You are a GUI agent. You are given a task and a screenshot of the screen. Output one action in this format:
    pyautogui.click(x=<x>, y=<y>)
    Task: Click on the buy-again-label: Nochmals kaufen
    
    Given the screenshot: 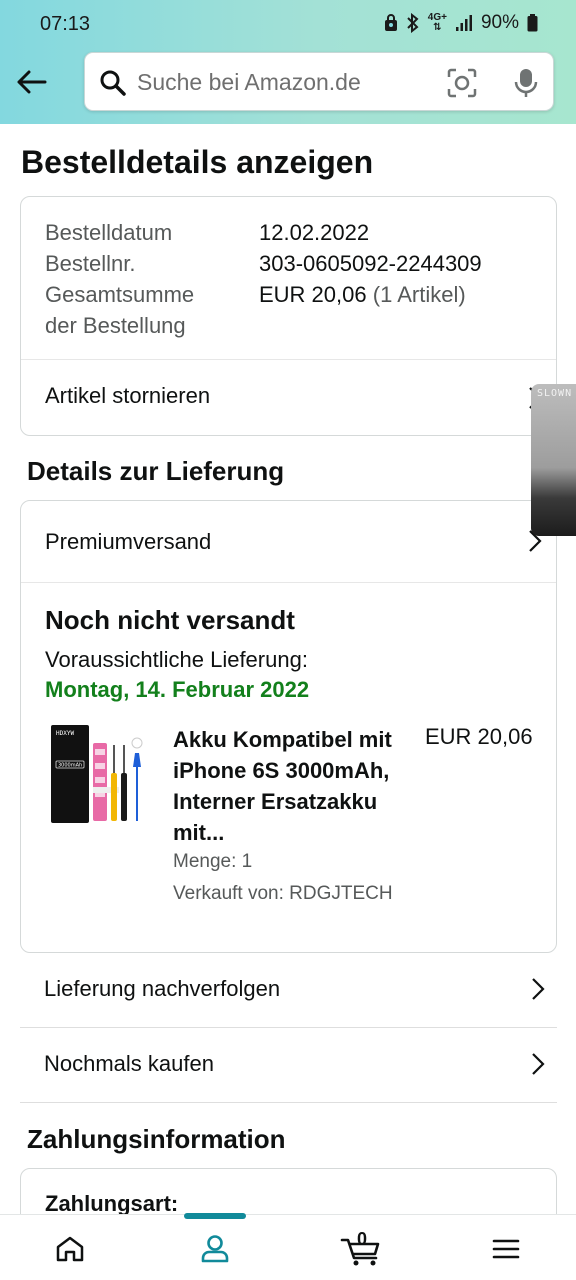 What is the action you would take?
    pyautogui.click(x=129, y=1063)
    